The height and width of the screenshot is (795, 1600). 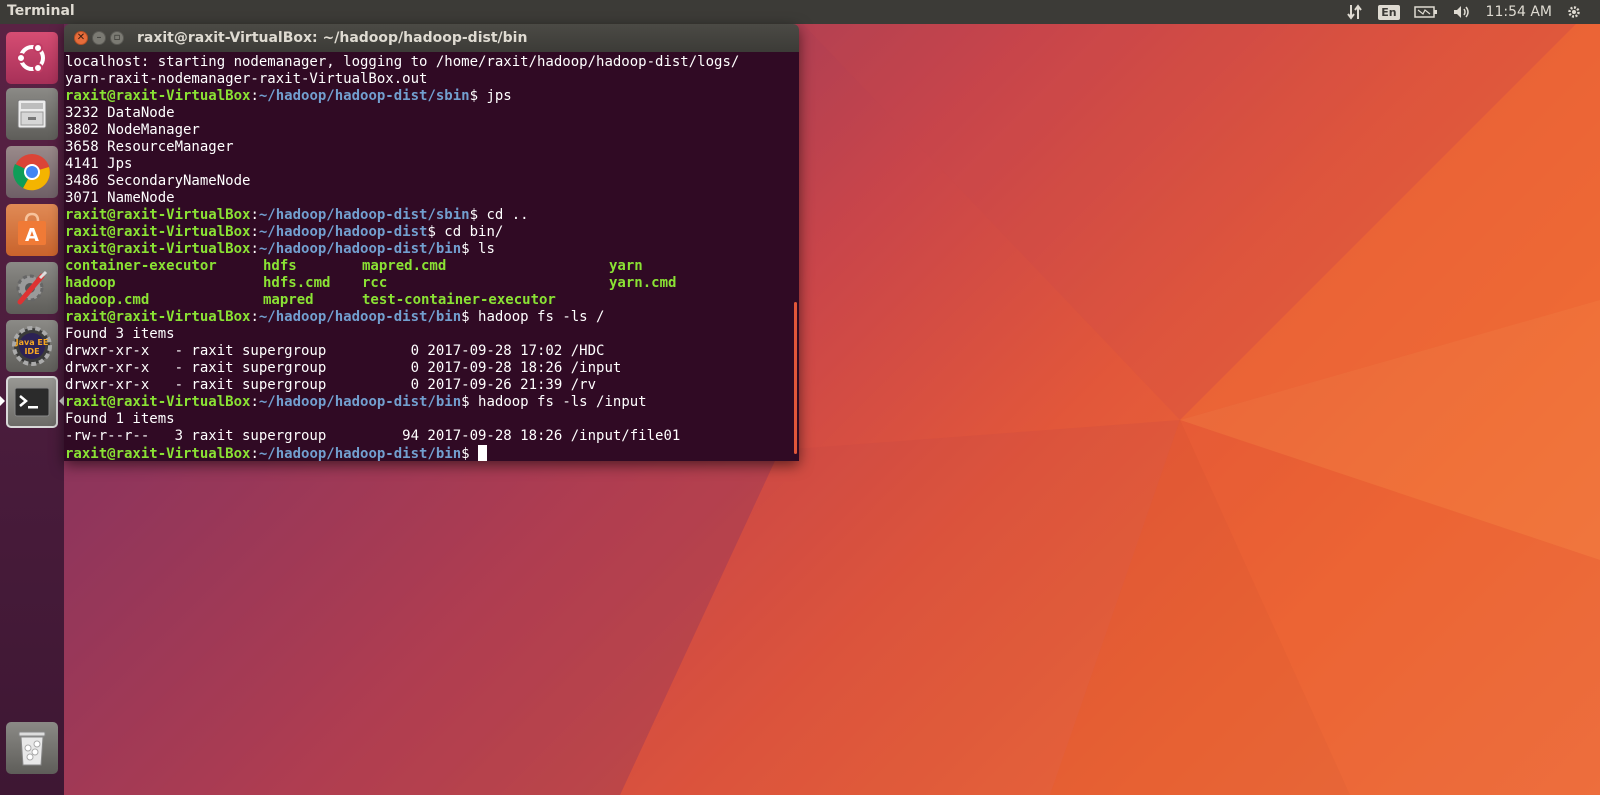 I want to click on chrome-icon, so click(x=32, y=172).